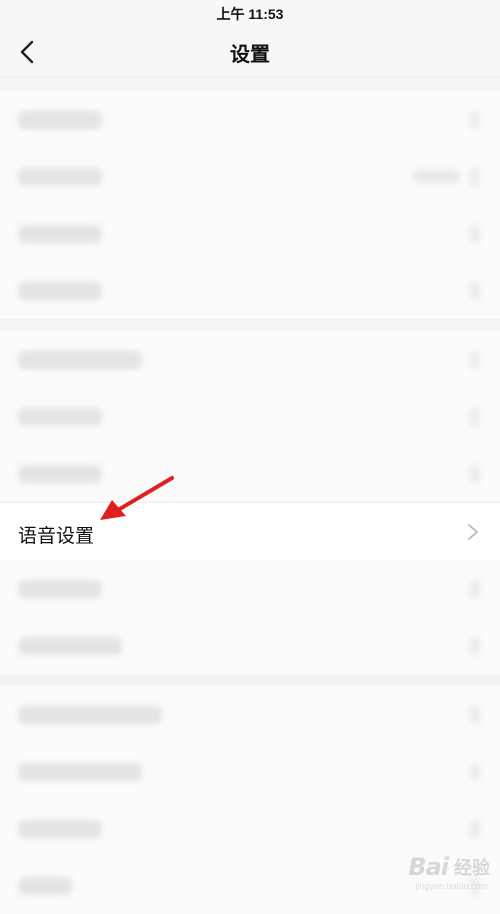 The height and width of the screenshot is (914, 500). Describe the element at coordinates (250, 55) in the screenshot. I see `page-title: 设置` at that location.